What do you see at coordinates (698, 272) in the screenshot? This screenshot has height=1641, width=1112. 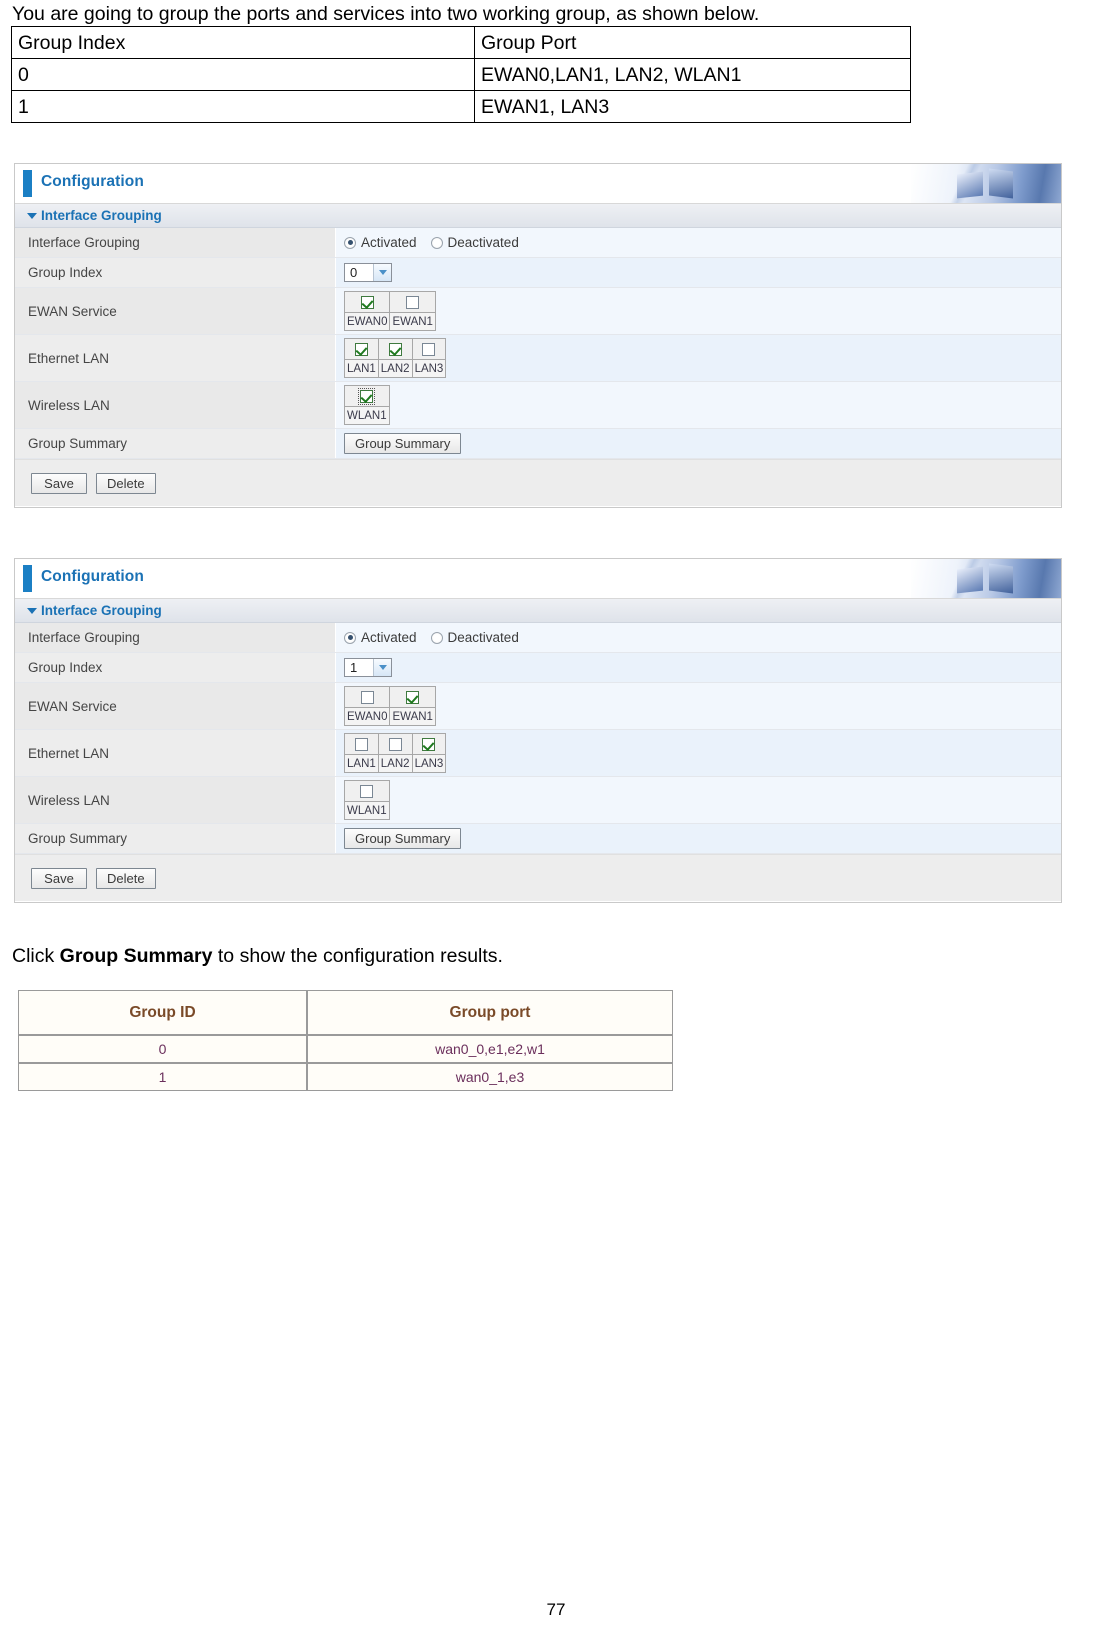 I see `value-group-index: 0` at bounding box center [698, 272].